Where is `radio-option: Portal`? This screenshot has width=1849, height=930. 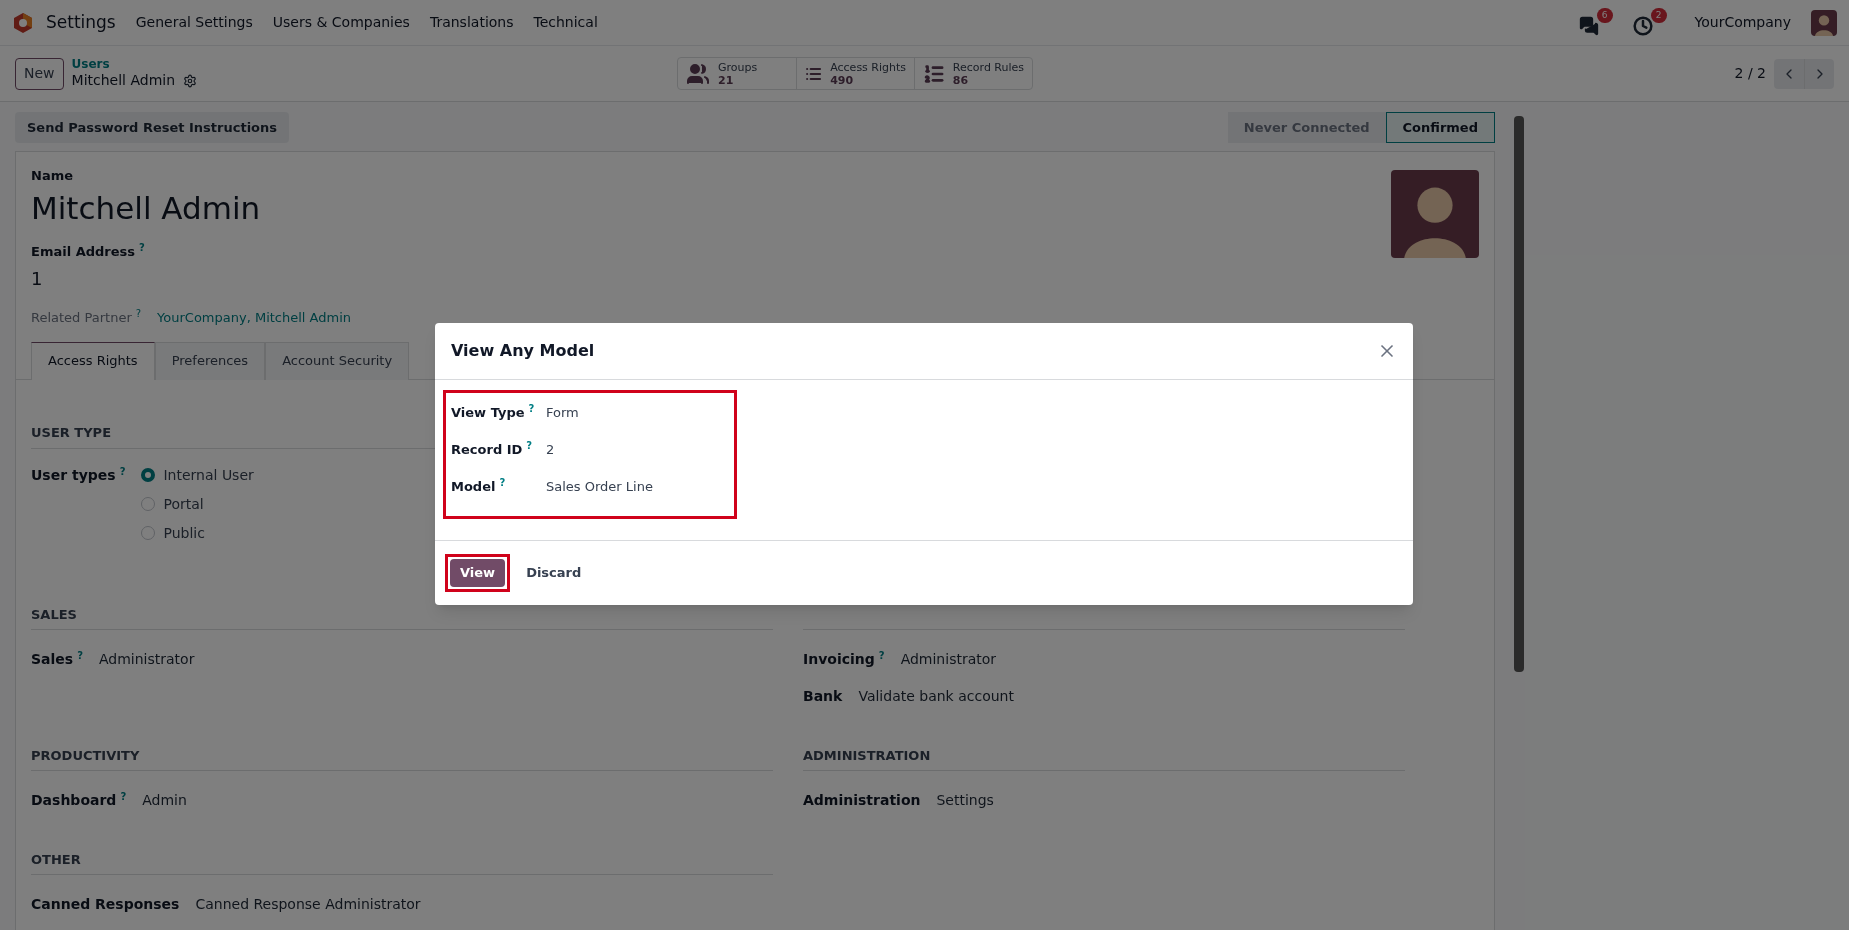
radio-option: Portal is located at coordinates (197, 504).